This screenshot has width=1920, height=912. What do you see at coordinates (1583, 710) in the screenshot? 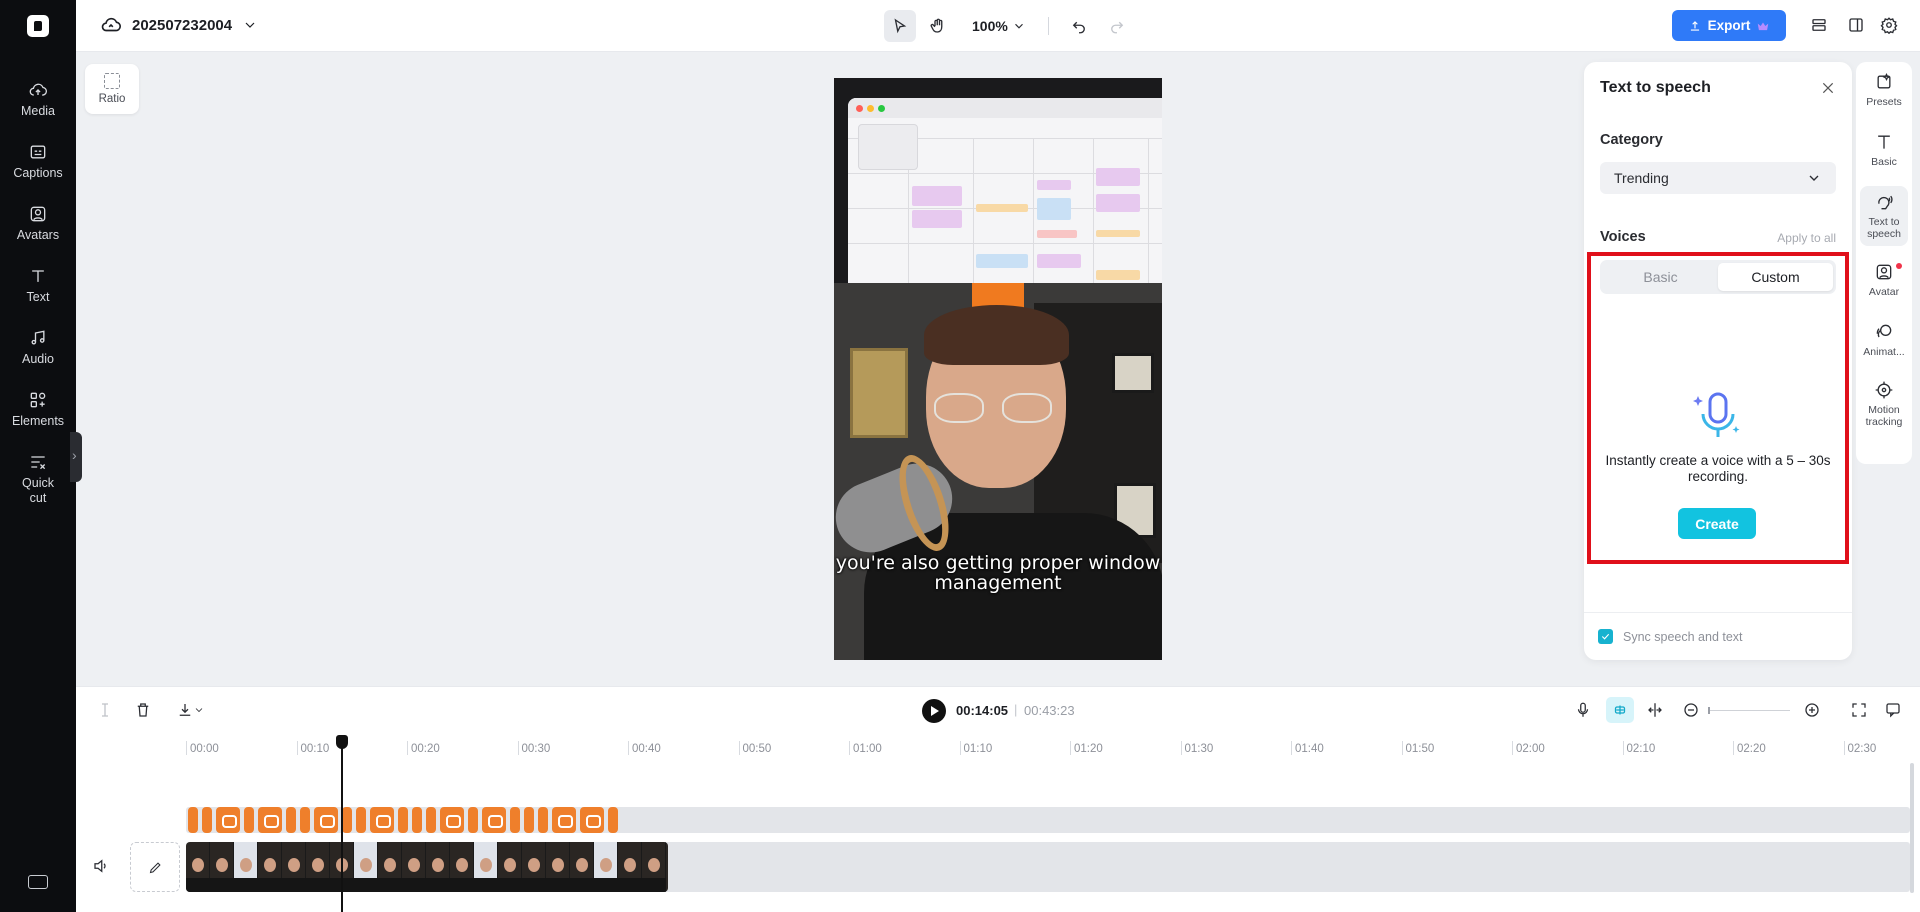
I see `record-voice-button` at bounding box center [1583, 710].